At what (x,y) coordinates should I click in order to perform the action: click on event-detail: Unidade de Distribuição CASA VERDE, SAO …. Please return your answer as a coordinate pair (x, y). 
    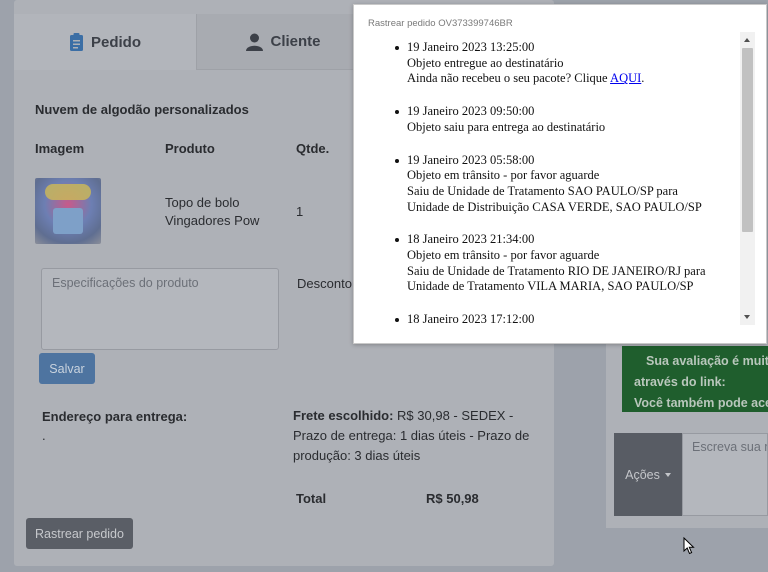
    Looking at the image, I should click on (554, 206).